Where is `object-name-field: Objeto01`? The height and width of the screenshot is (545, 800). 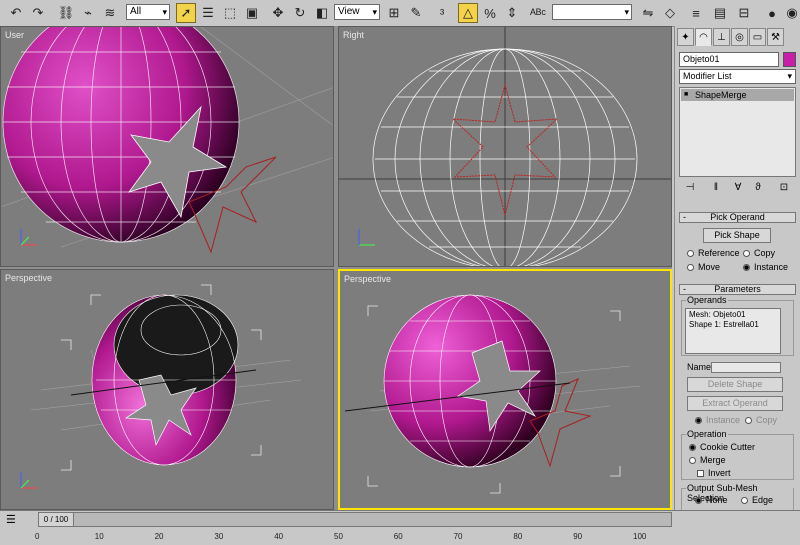 object-name-field: Objeto01 is located at coordinates (729, 59).